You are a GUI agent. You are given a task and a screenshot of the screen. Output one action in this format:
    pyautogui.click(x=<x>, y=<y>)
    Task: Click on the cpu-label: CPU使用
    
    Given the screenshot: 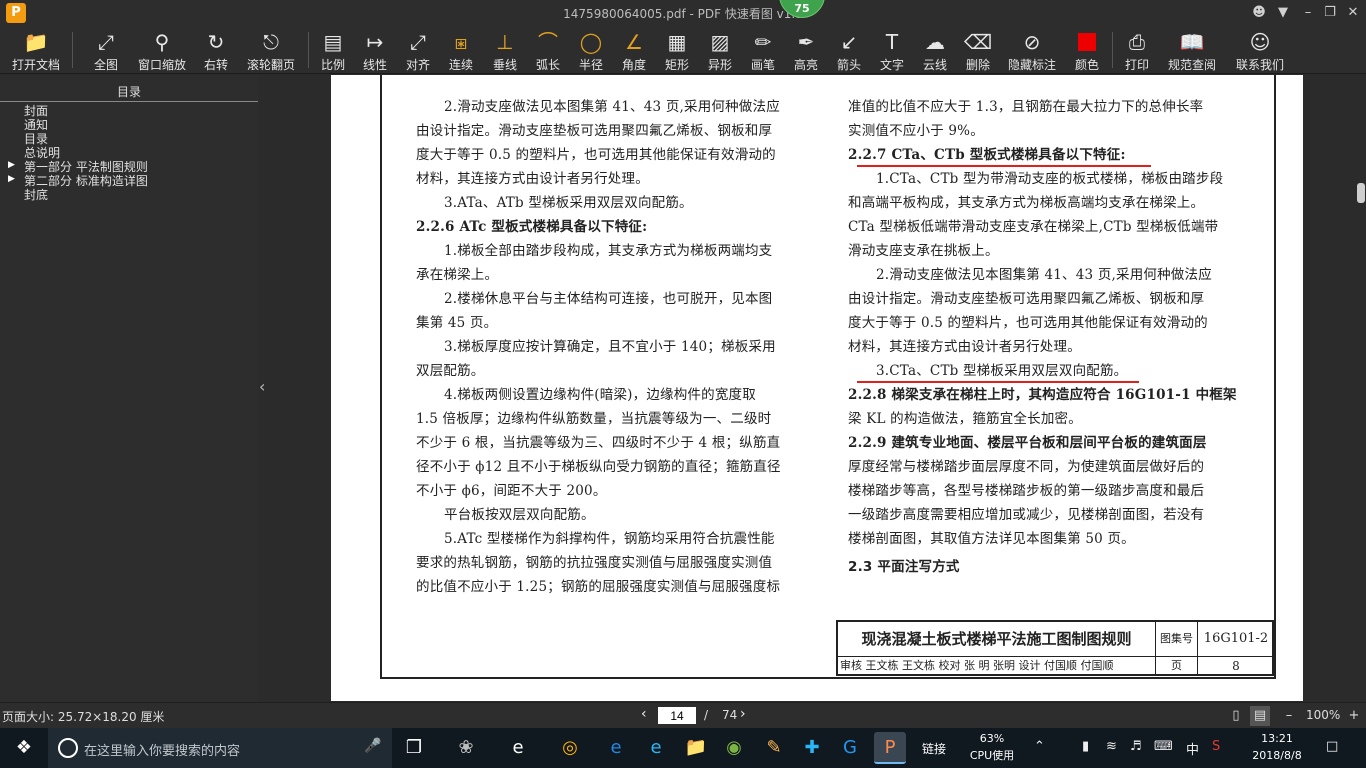 What is the action you would take?
    pyautogui.click(x=992, y=755)
    